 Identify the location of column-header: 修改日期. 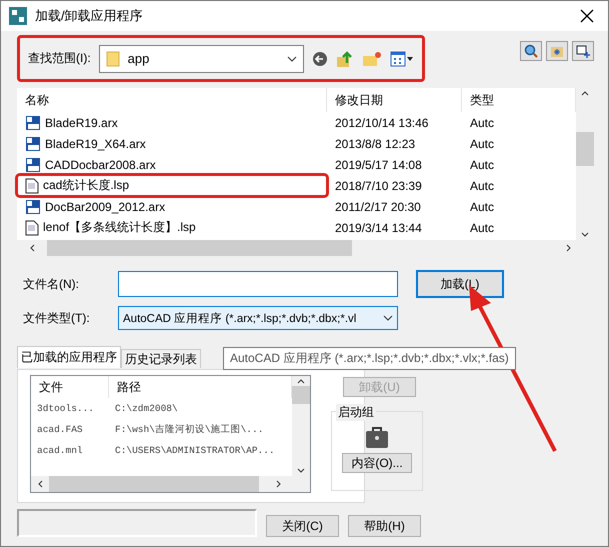
(394, 100).